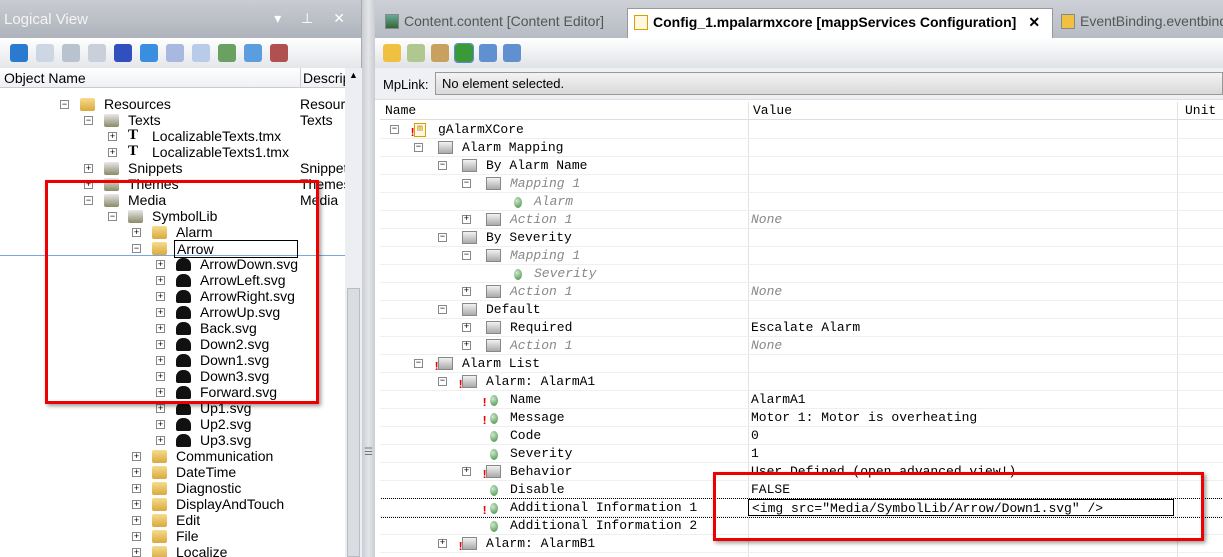 The image size is (1223, 557). What do you see at coordinates (172, 488) in the screenshot?
I see `tree-item: + Diagnostic` at bounding box center [172, 488].